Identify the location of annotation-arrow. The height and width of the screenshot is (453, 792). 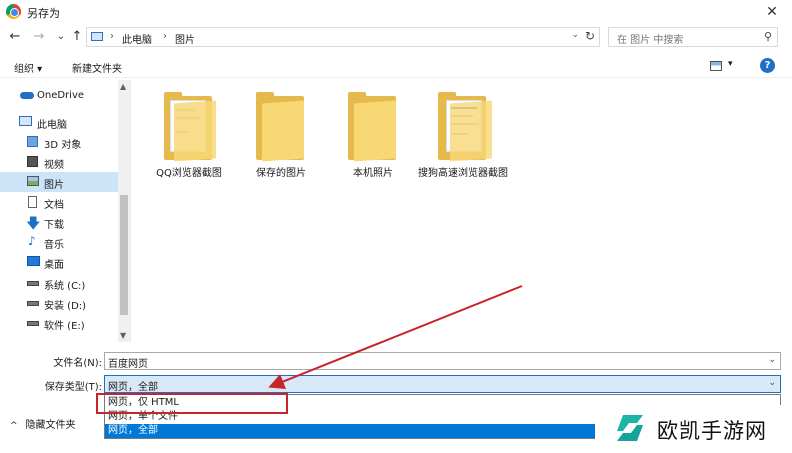
(395, 337).